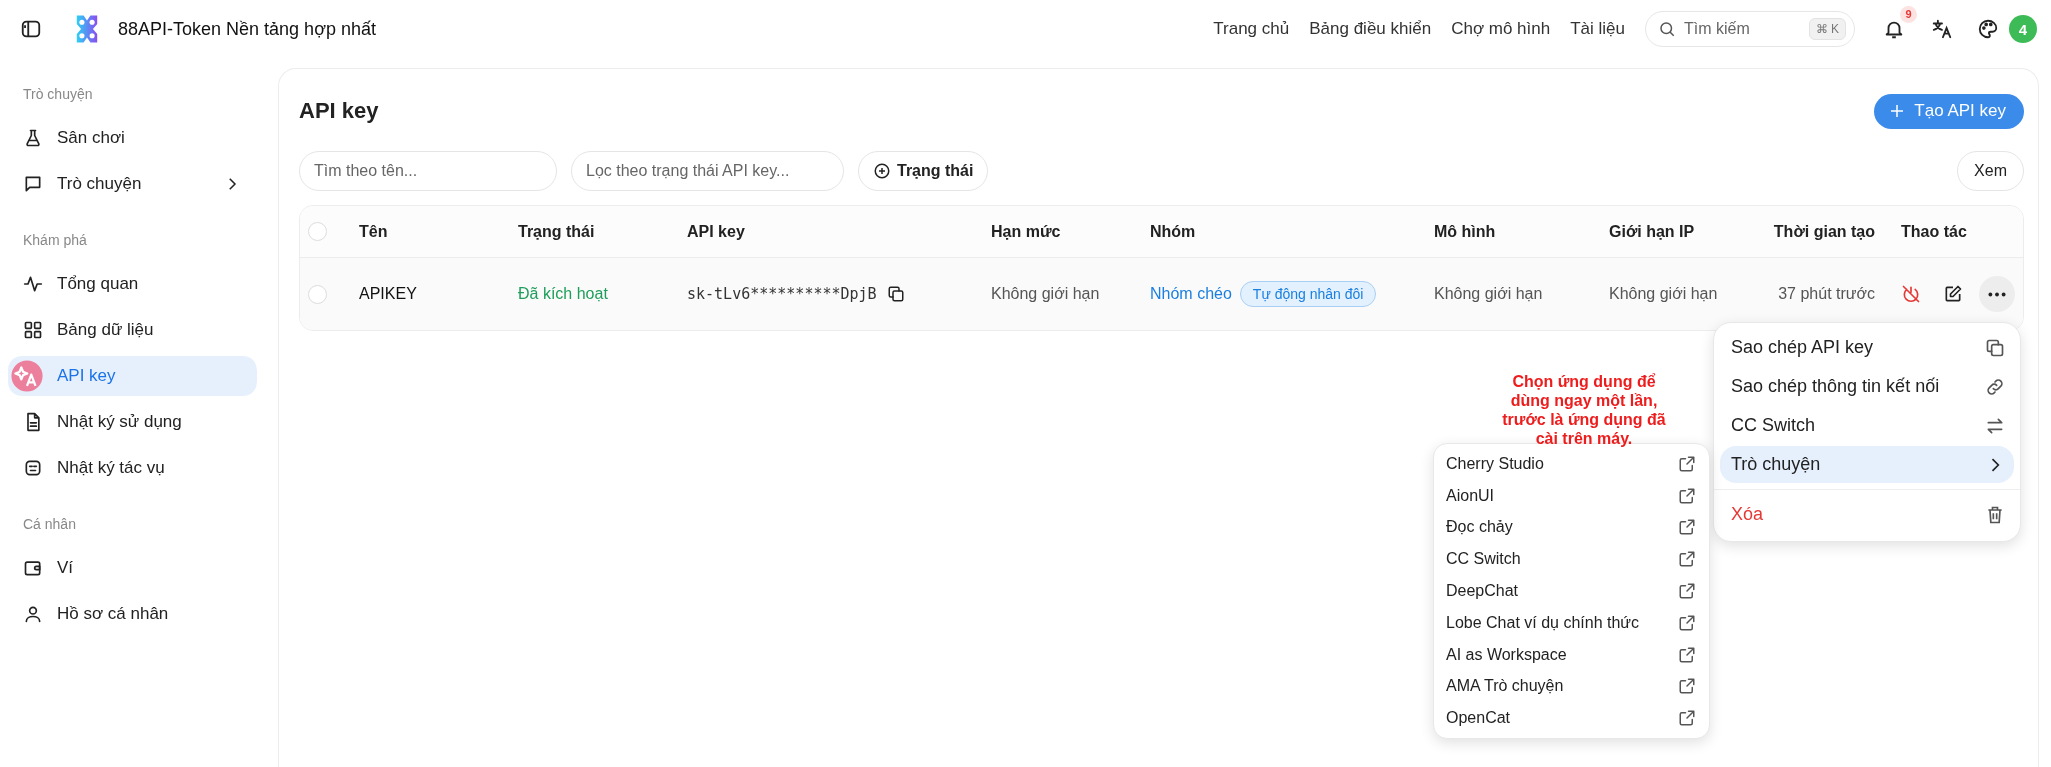  I want to click on palette-icon, so click(1988, 29).